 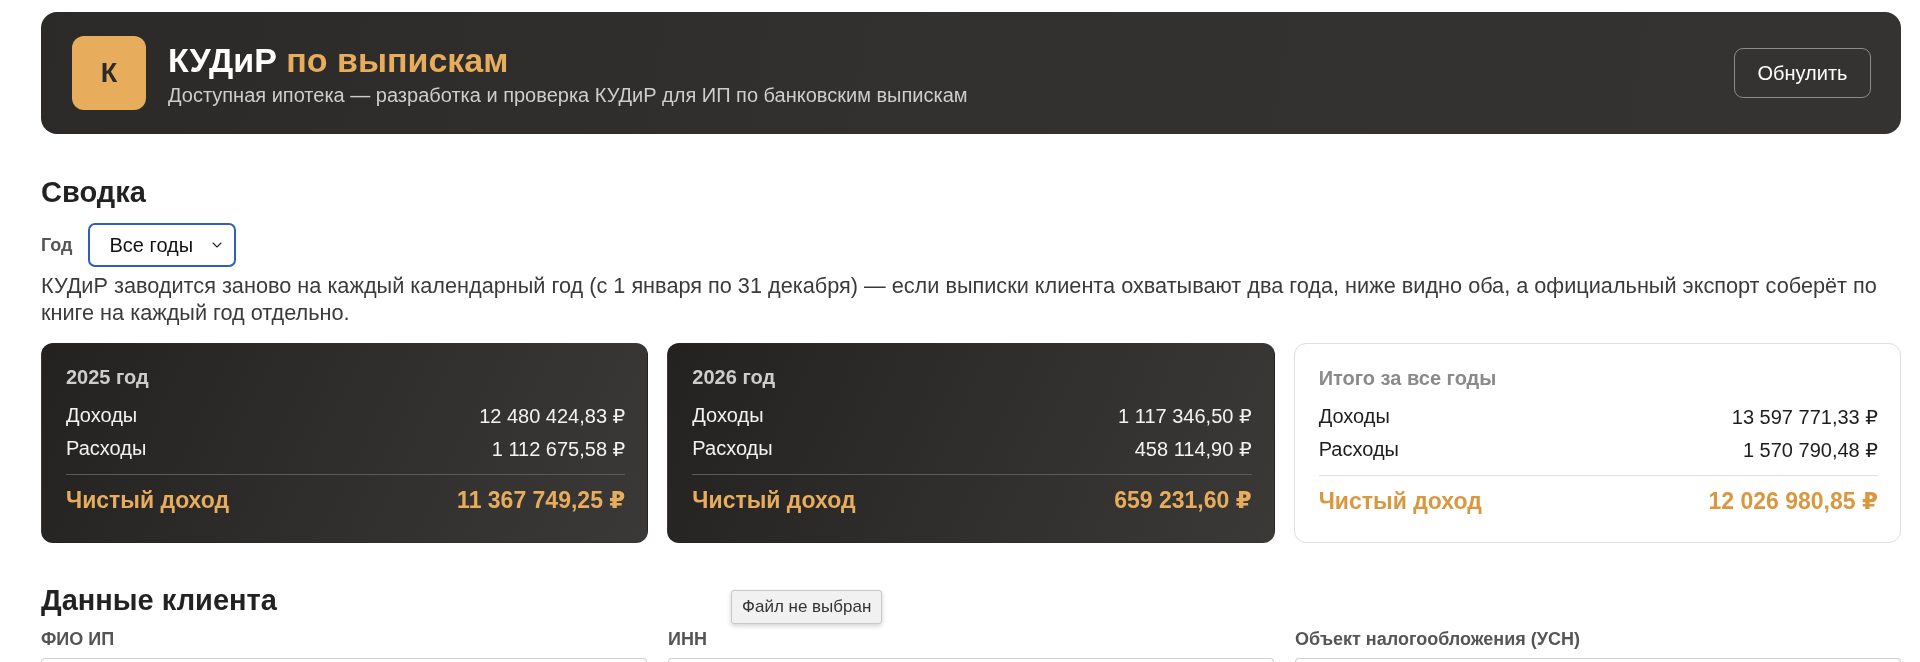 What do you see at coordinates (552, 415) in the screenshot?
I see `row-amount: 12 480 424,83 ₽` at bounding box center [552, 415].